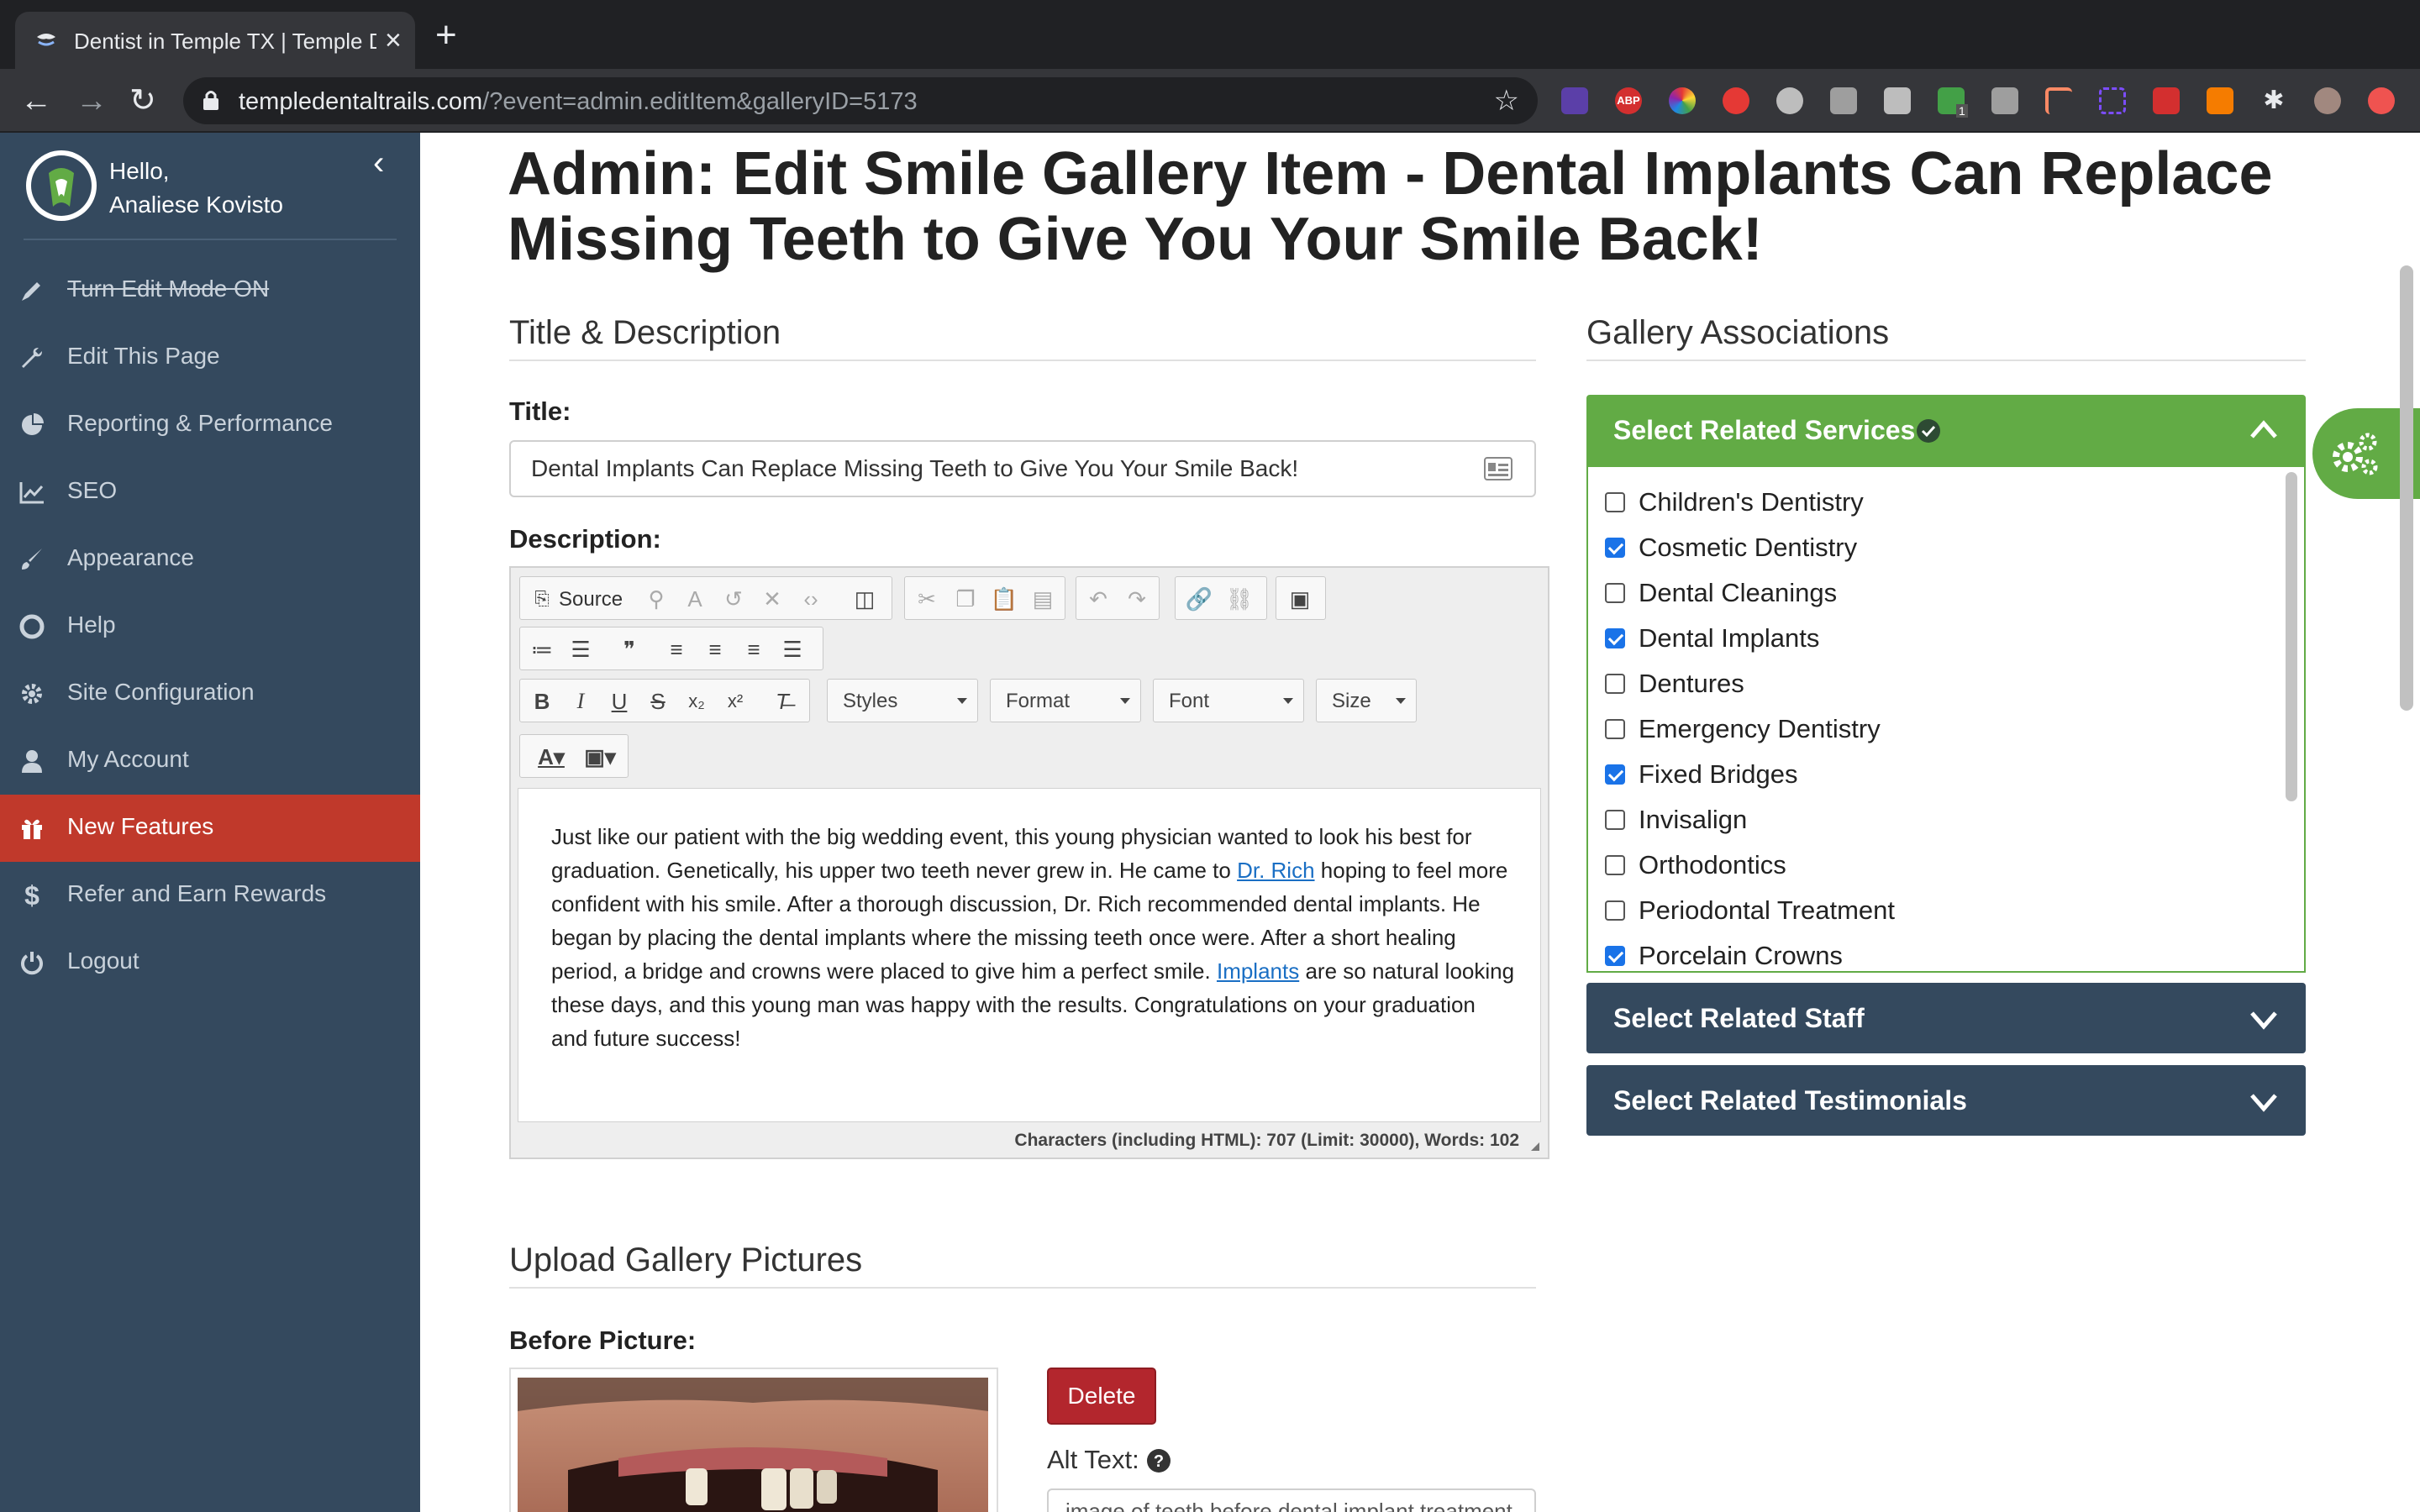  I want to click on delete-before-picture-button: Delete, so click(1102, 1396).